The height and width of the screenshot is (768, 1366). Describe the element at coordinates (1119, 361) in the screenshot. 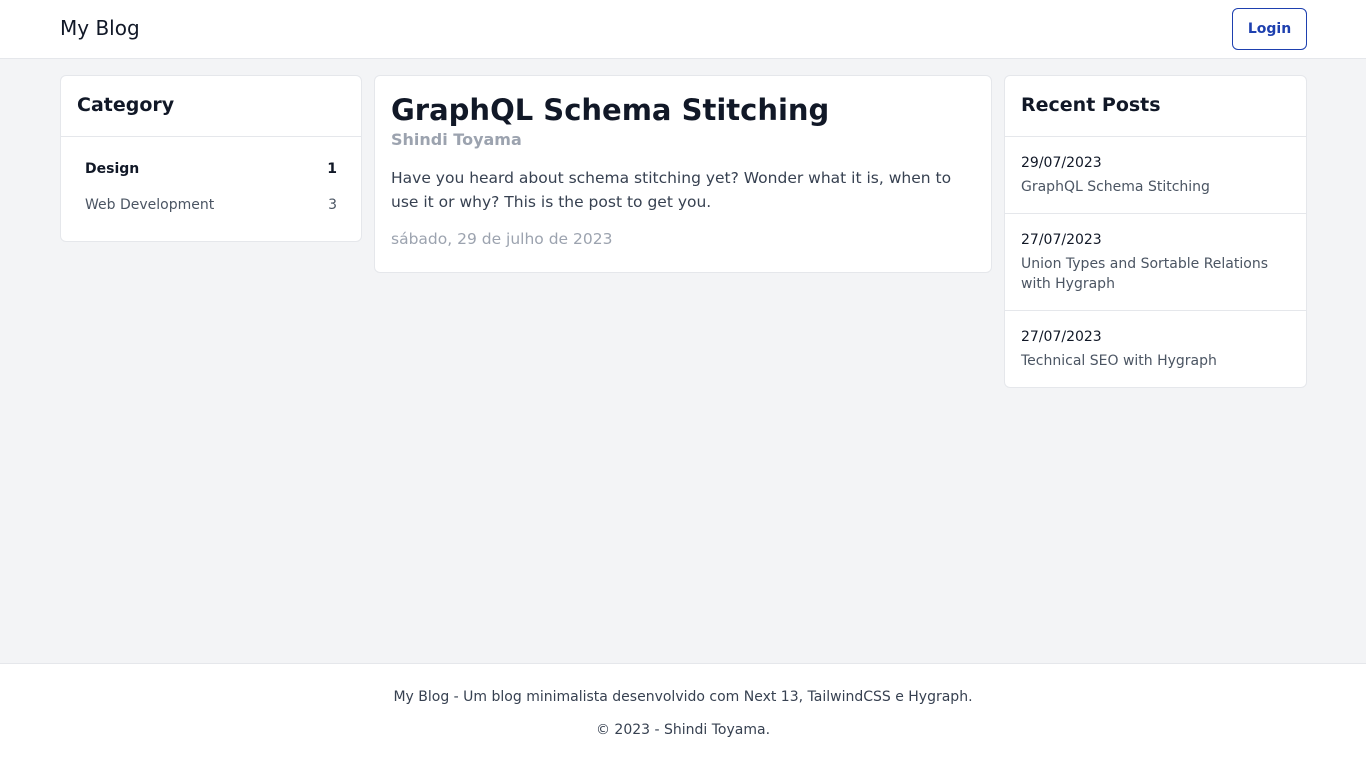

I see `recent-post-title: Technical SEO with Hygraph` at that location.